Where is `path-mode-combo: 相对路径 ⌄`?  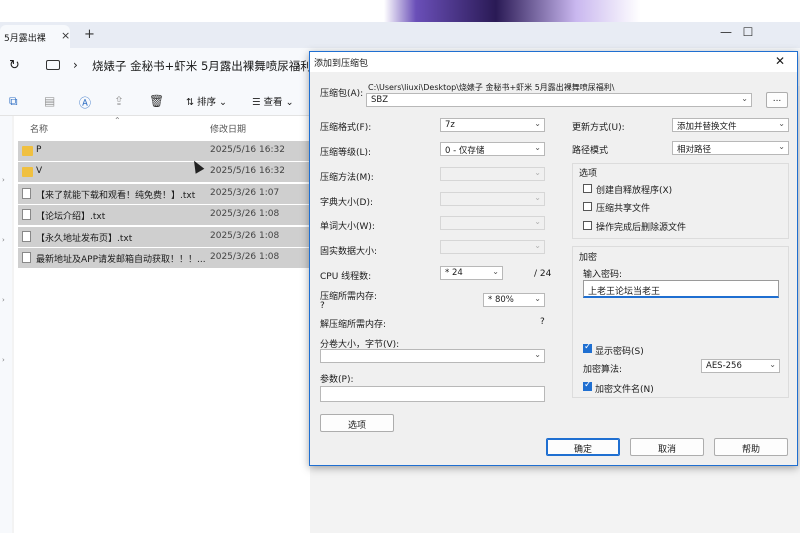 path-mode-combo: 相对路径 ⌄ is located at coordinates (730, 148).